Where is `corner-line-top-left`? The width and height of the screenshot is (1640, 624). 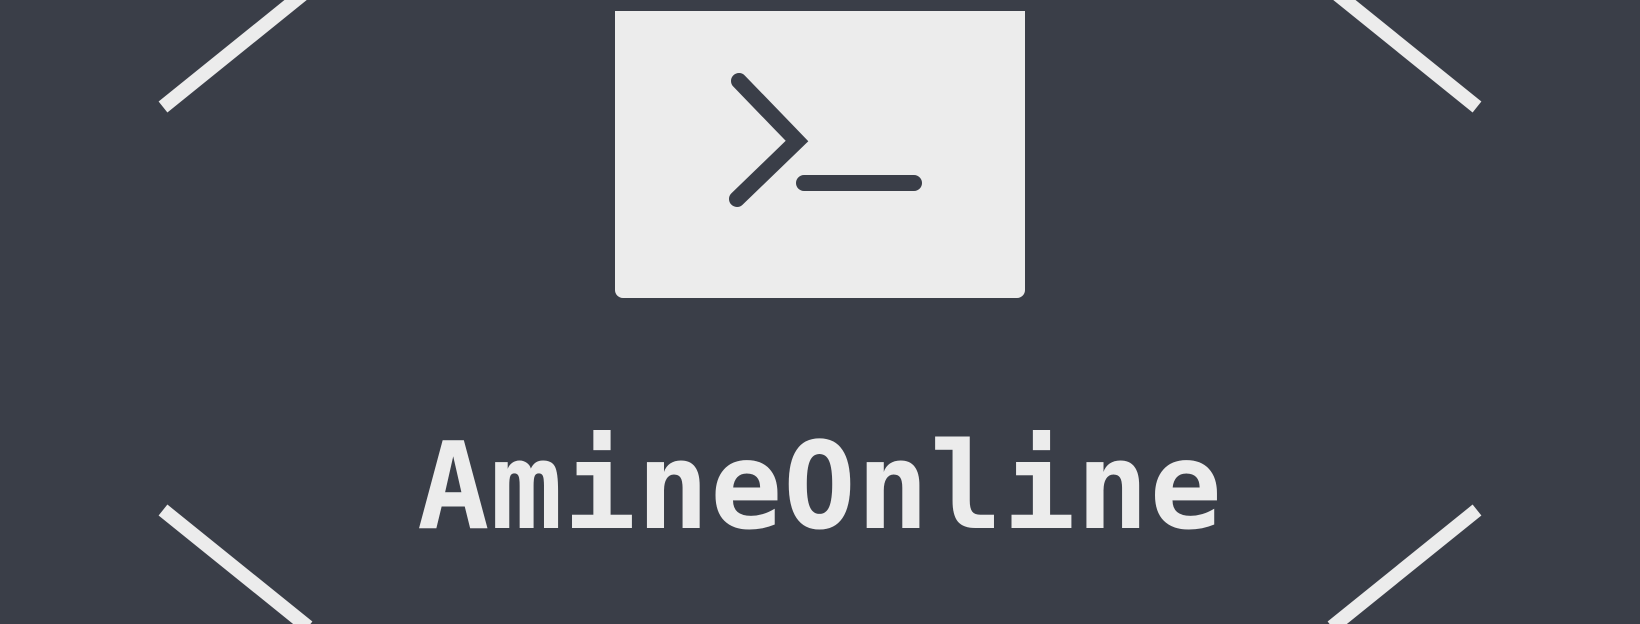
corner-line-top-left is located at coordinates (232, 56).